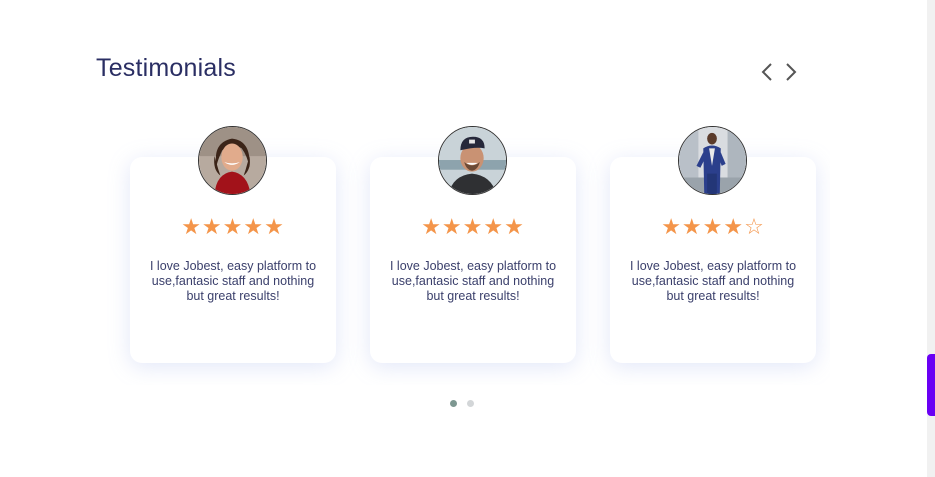 The width and height of the screenshot is (935, 477). I want to click on man-in-suit-portrait-image, so click(712, 160).